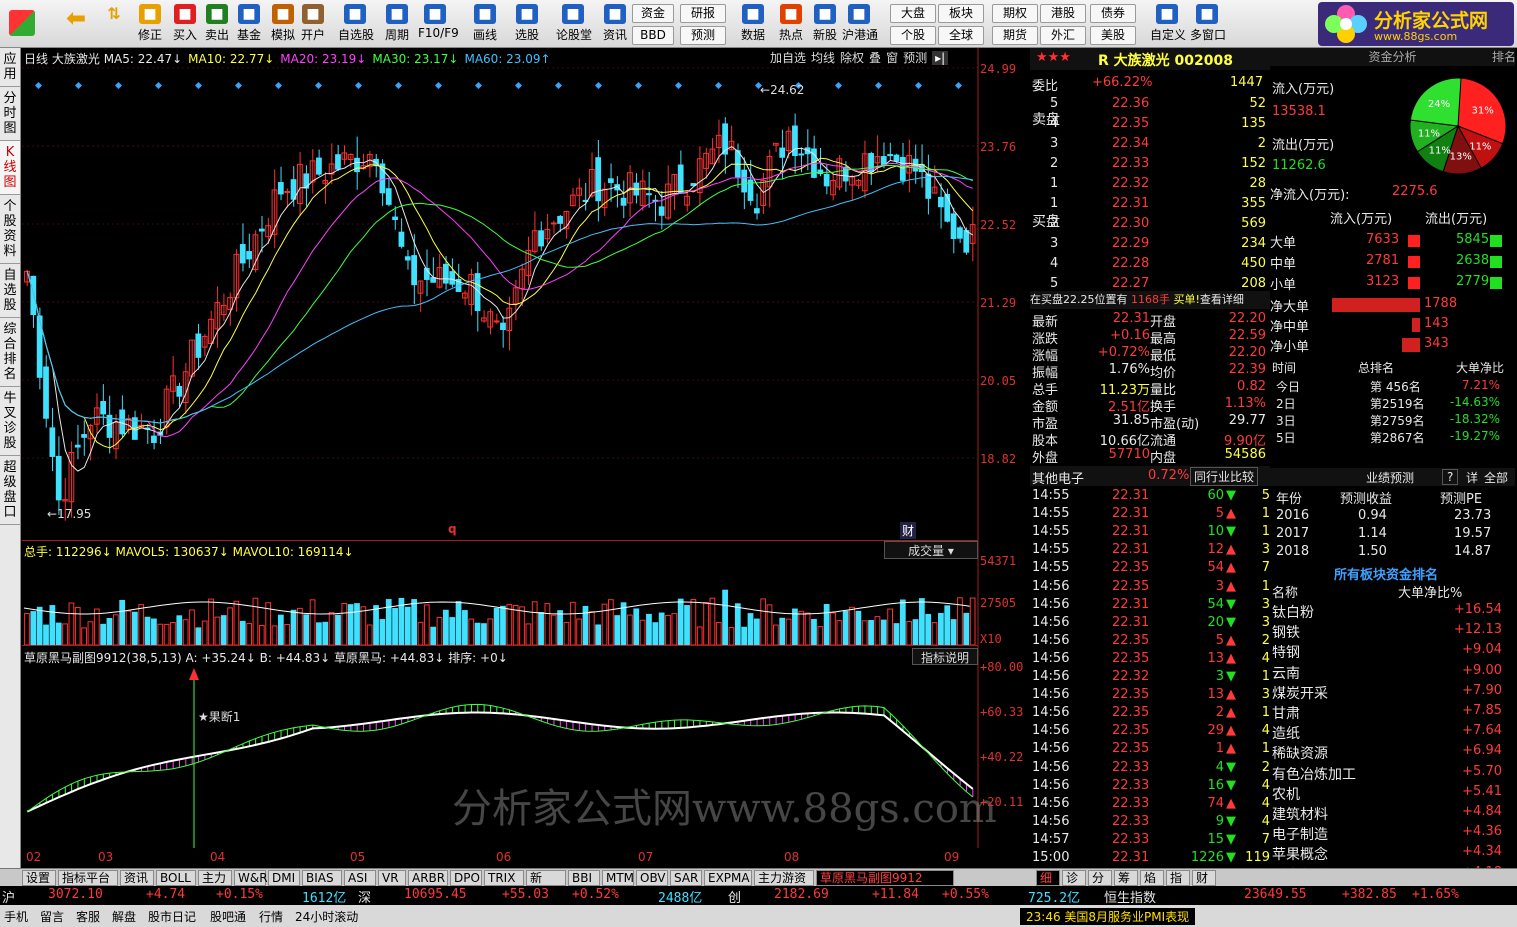  What do you see at coordinates (1130, 896) in the screenshot?
I see `index-name: 恒生指数` at bounding box center [1130, 896].